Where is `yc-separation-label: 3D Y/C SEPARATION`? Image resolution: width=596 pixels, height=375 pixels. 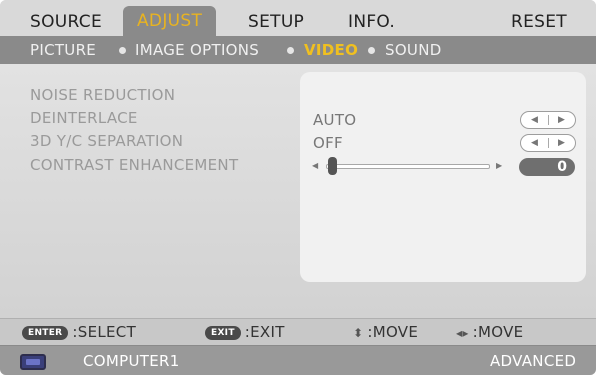
yc-separation-label: 3D Y/C SEPARATION is located at coordinates (106, 141).